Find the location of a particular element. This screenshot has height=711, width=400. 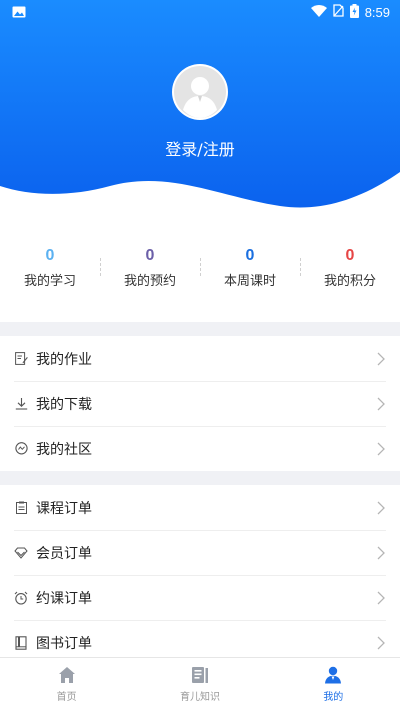

tab-label: 我的 is located at coordinates (333, 697).